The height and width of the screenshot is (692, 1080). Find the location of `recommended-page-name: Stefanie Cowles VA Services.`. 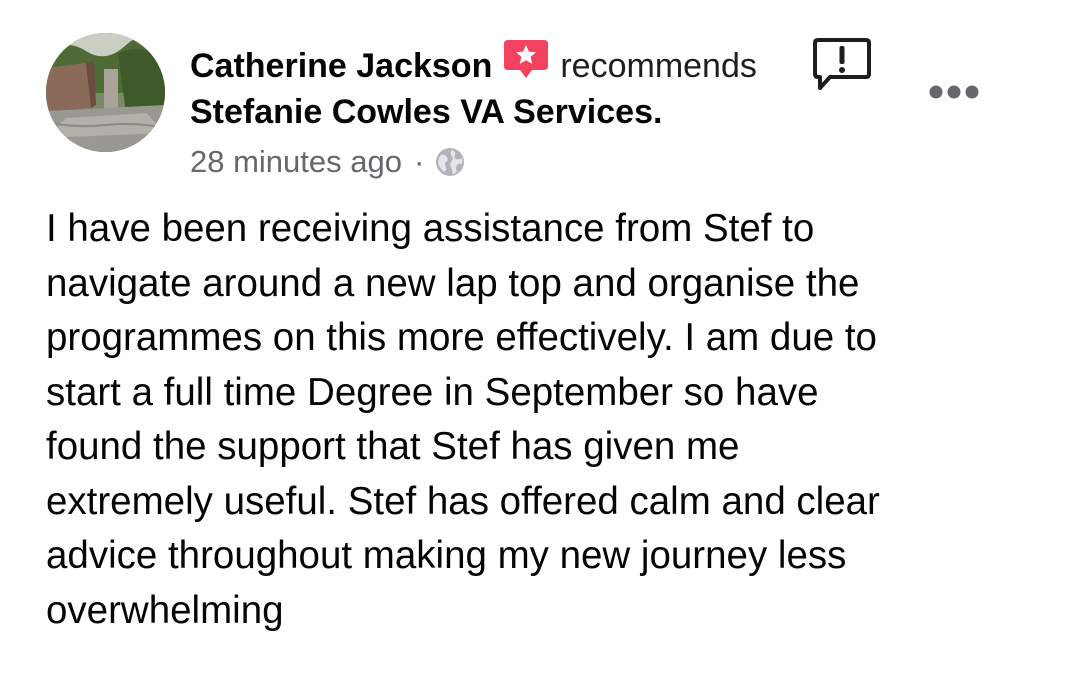

recommended-page-name: Stefanie Cowles VA Services. is located at coordinates (490, 112).